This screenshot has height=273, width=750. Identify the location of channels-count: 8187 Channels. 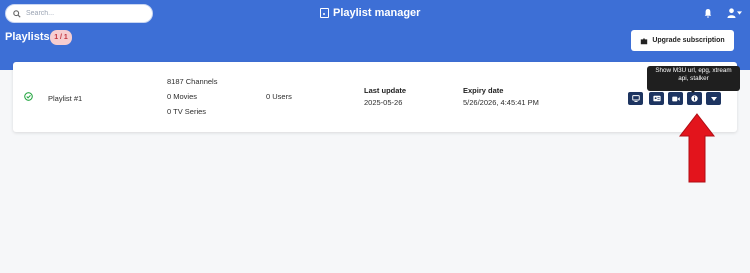
(192, 81).